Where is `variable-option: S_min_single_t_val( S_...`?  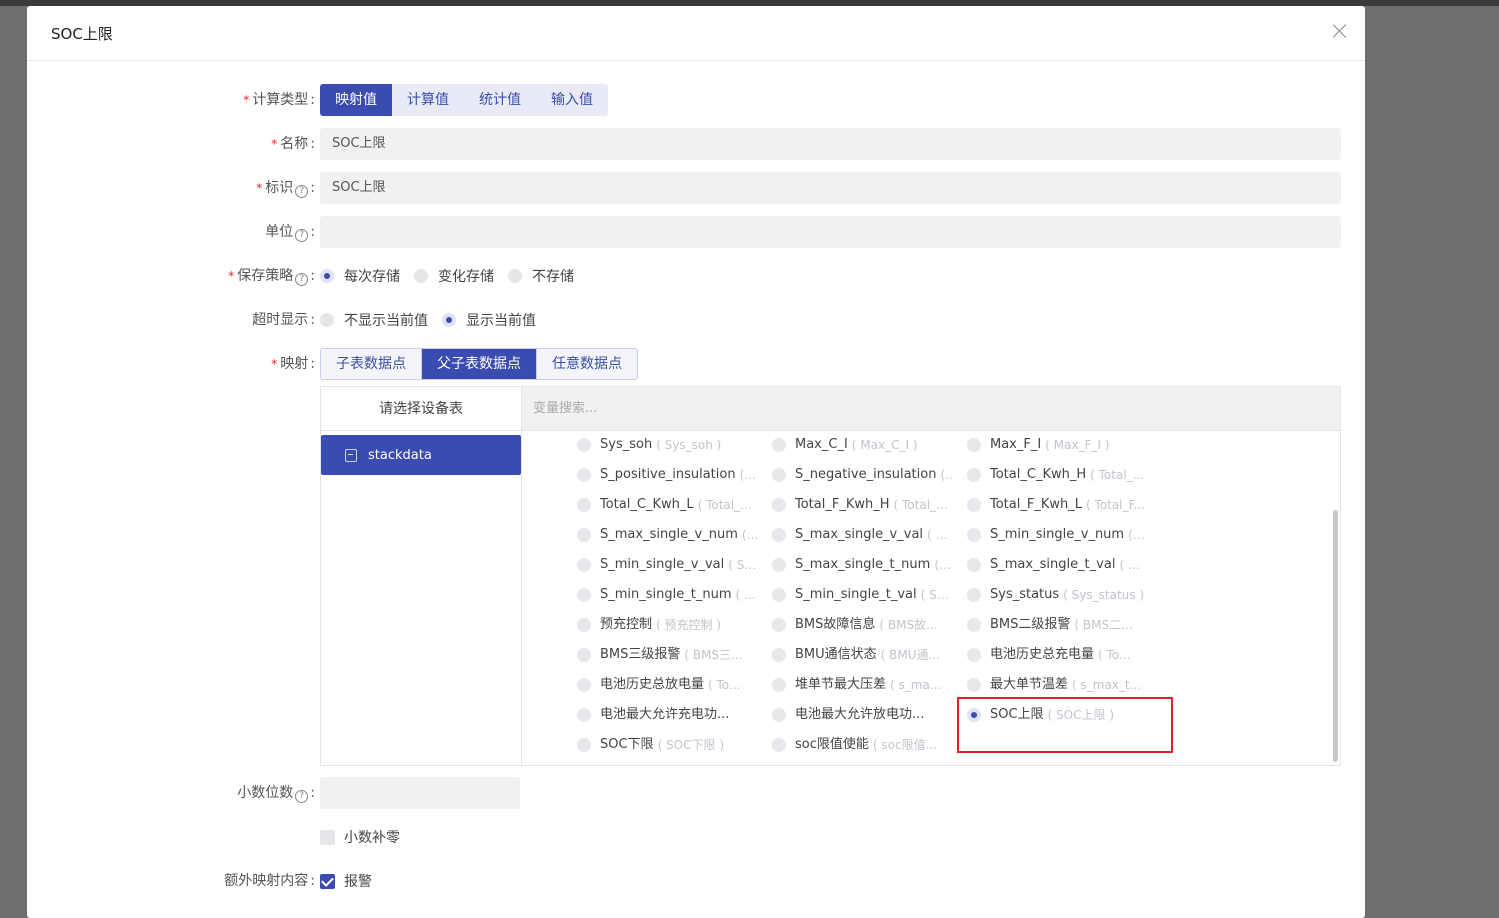
variable-option: S_min_single_t_val( S_... is located at coordinates (862, 595).